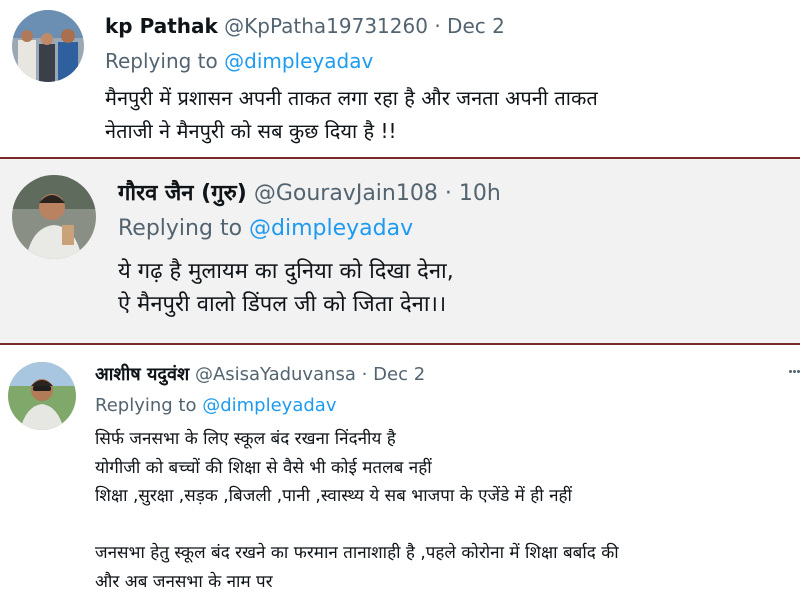 The width and height of the screenshot is (800, 600). What do you see at coordinates (161, 26) in the screenshot?
I see `user-name: kp Pathak` at bounding box center [161, 26].